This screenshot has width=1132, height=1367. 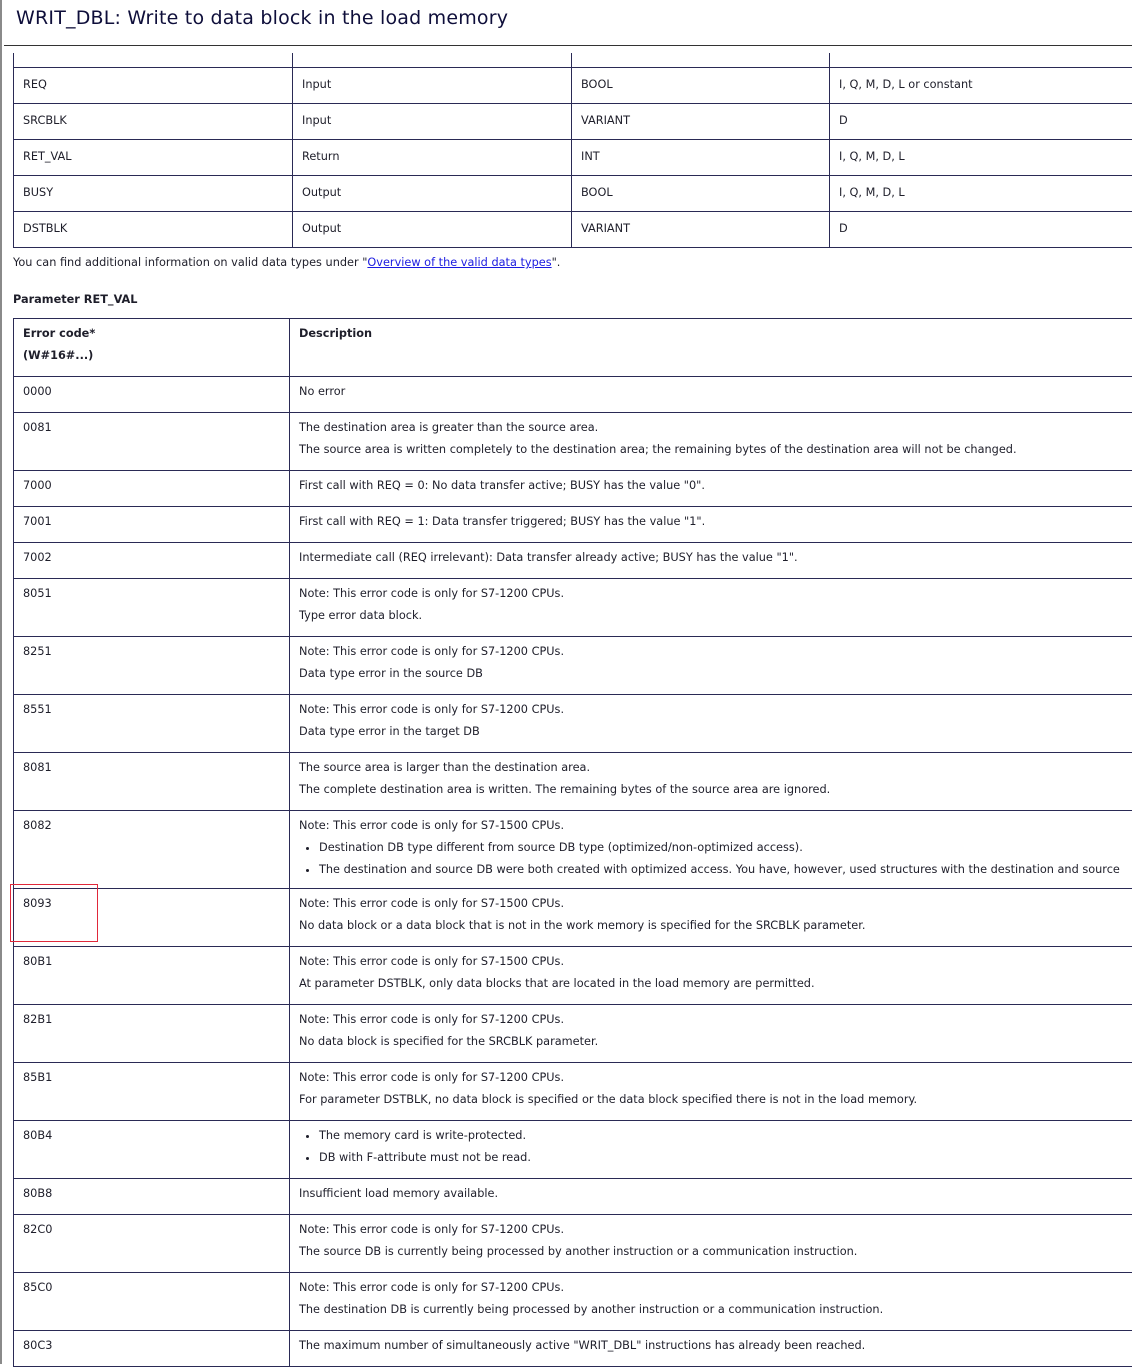 I want to click on error-code: 8051, so click(x=152, y=608).